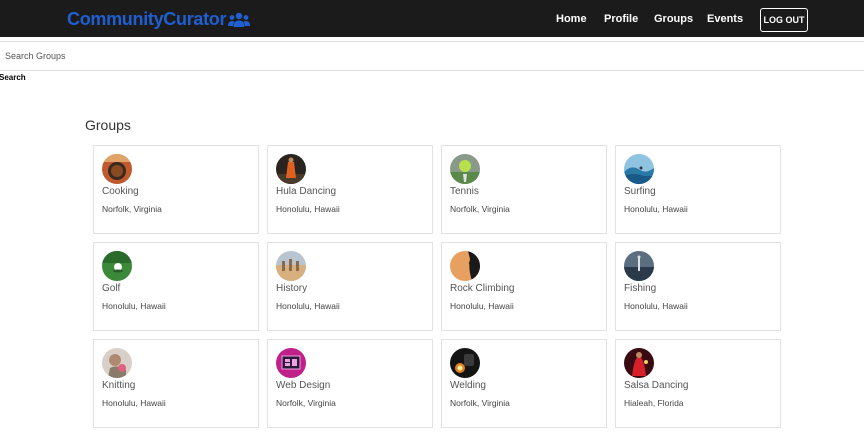 The width and height of the screenshot is (864, 432). What do you see at coordinates (120, 191) in the screenshot?
I see `group-name: Cooking` at bounding box center [120, 191].